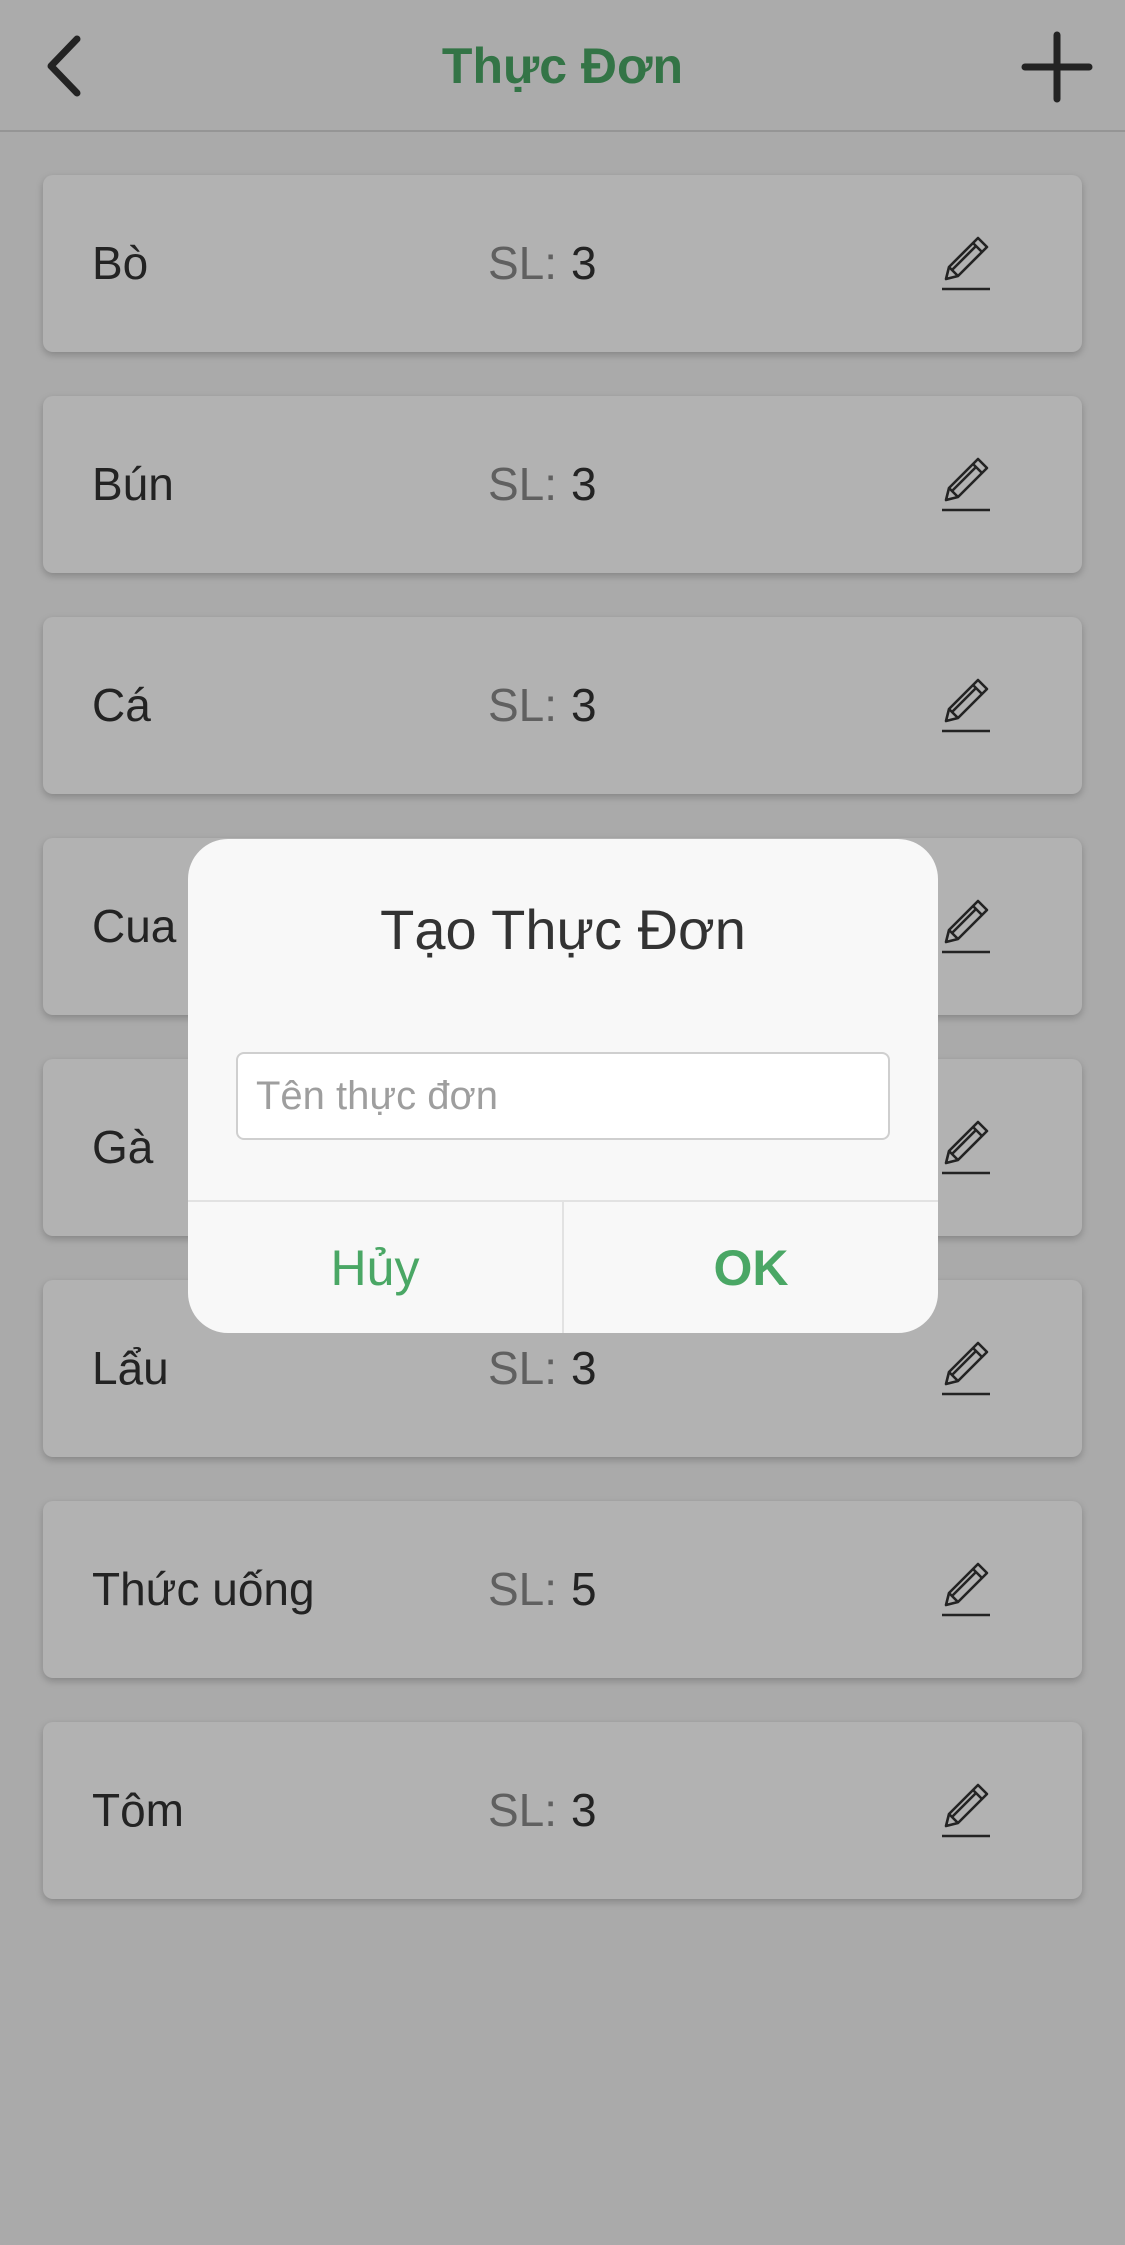 The image size is (1125, 2245). What do you see at coordinates (376, 1267) in the screenshot?
I see `cancel-button: Hủy` at bounding box center [376, 1267].